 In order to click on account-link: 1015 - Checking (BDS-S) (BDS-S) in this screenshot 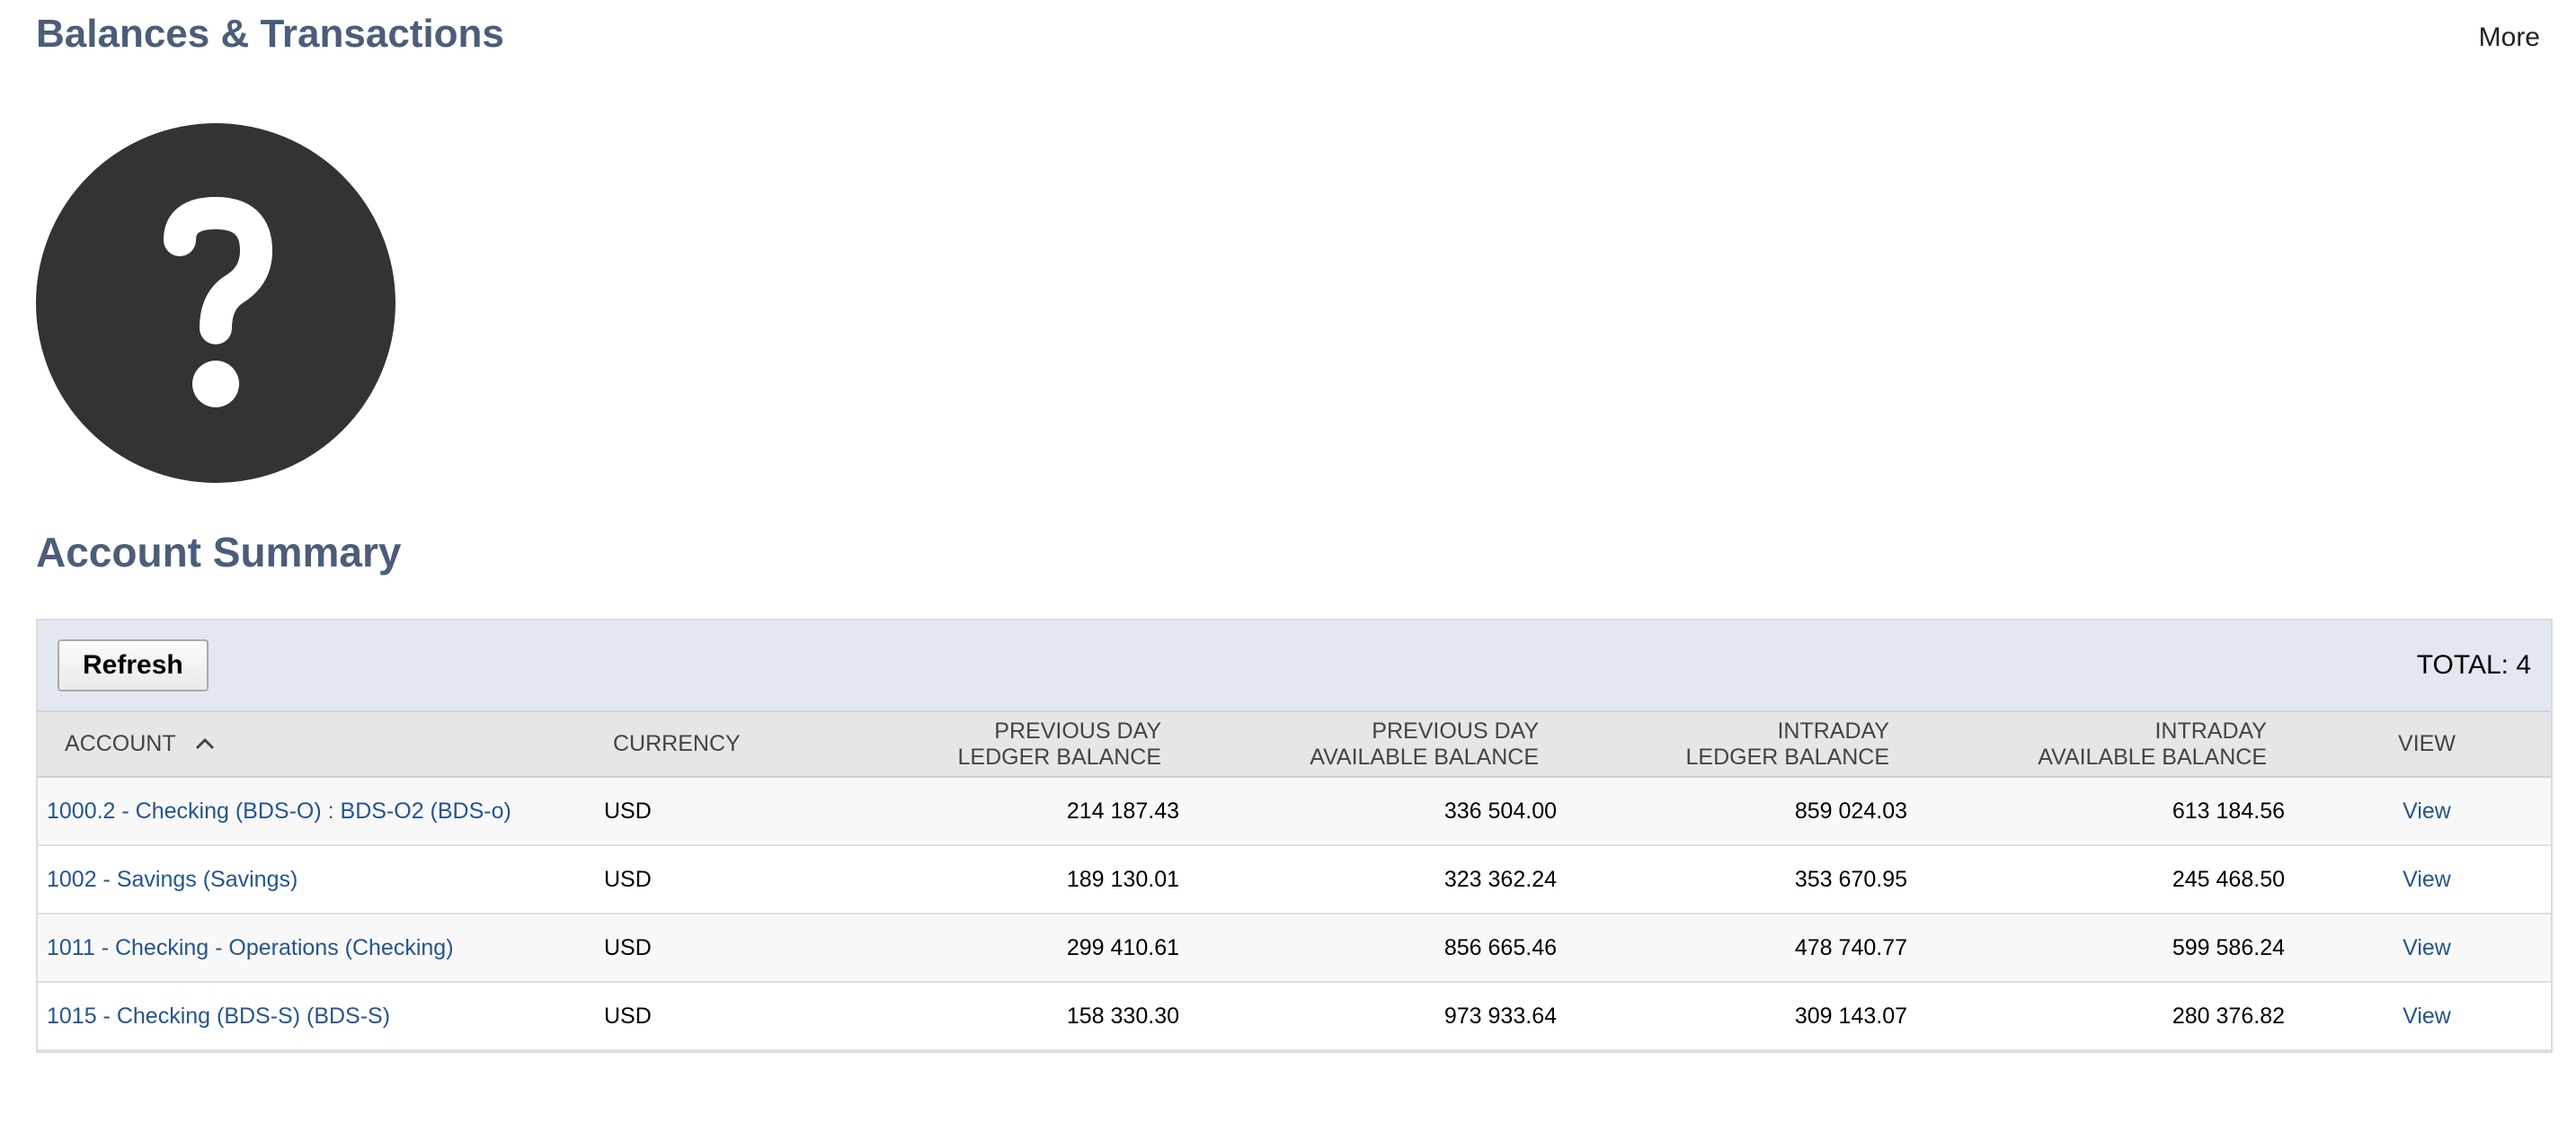, I will do `click(218, 1016)`.